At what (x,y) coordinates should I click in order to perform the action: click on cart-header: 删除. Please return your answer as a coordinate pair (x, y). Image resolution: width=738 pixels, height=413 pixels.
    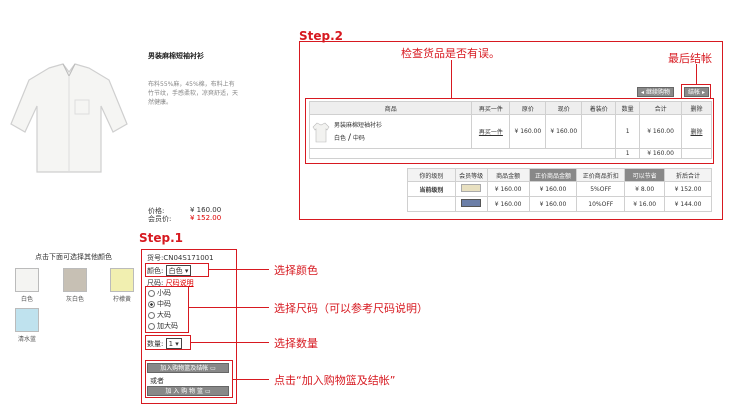
    Looking at the image, I should click on (696, 108).